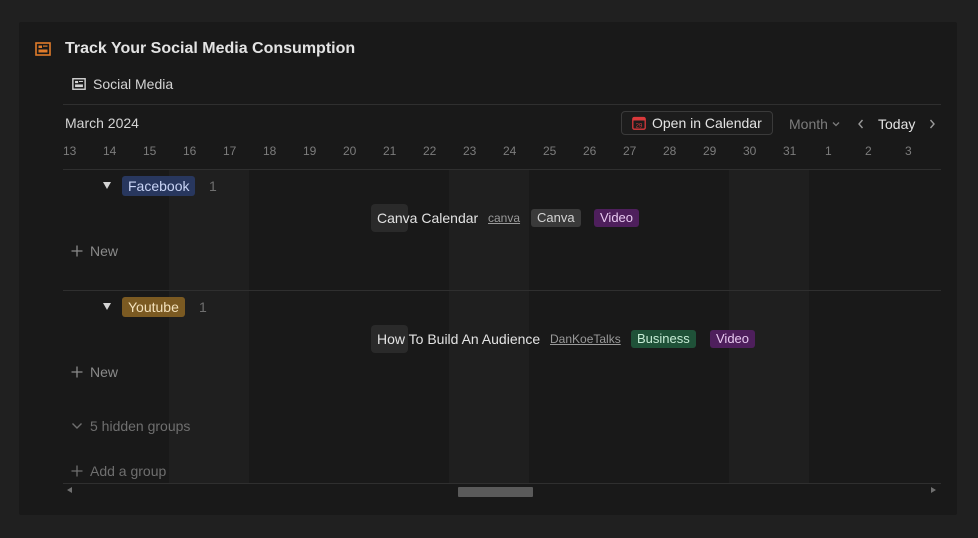 Image resolution: width=978 pixels, height=538 pixels. What do you see at coordinates (504, 218) in the screenshot?
I see `event-link: canva` at bounding box center [504, 218].